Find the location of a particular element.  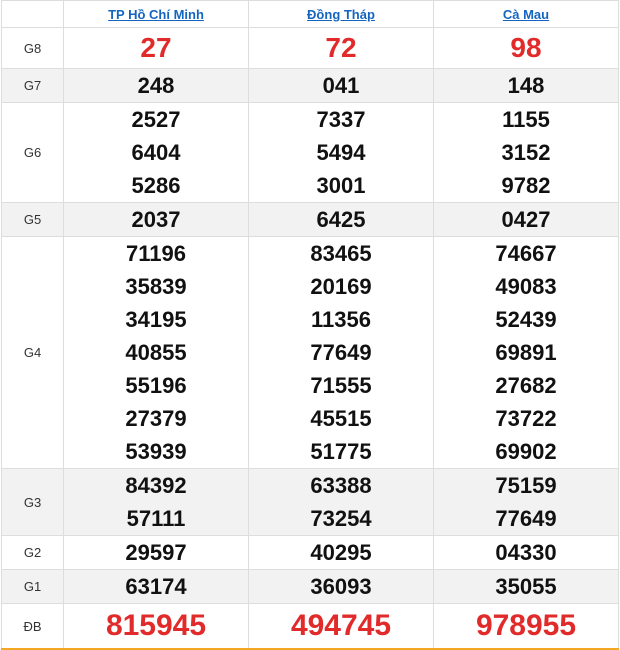

prize-row-g8: G8 27 72 98 is located at coordinates (310, 48).